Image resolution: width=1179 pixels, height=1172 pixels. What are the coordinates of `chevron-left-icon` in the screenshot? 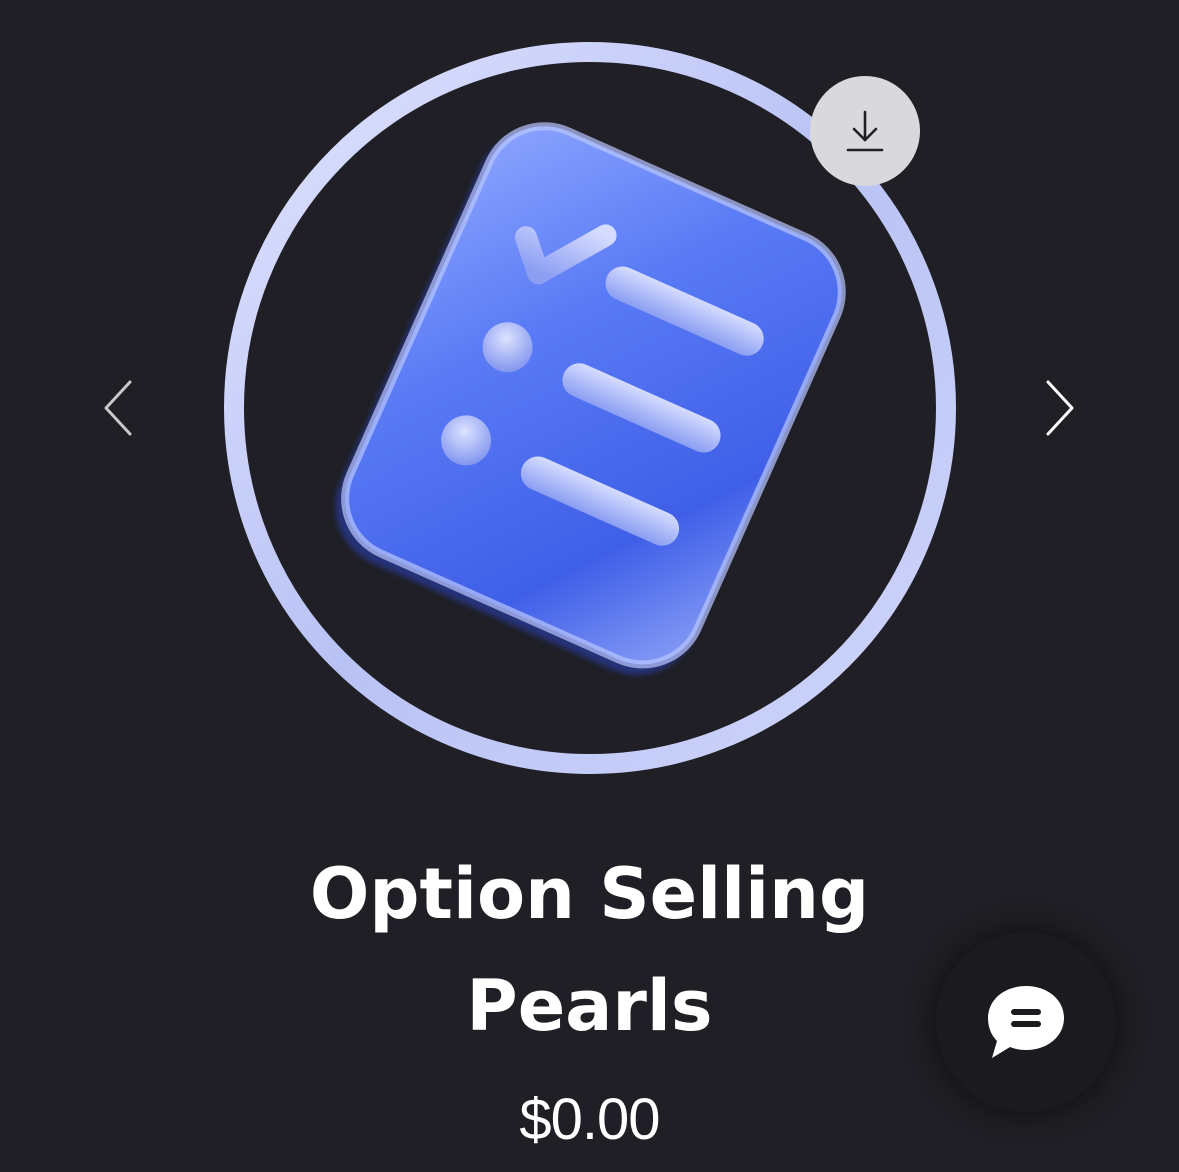 It's located at (118, 408).